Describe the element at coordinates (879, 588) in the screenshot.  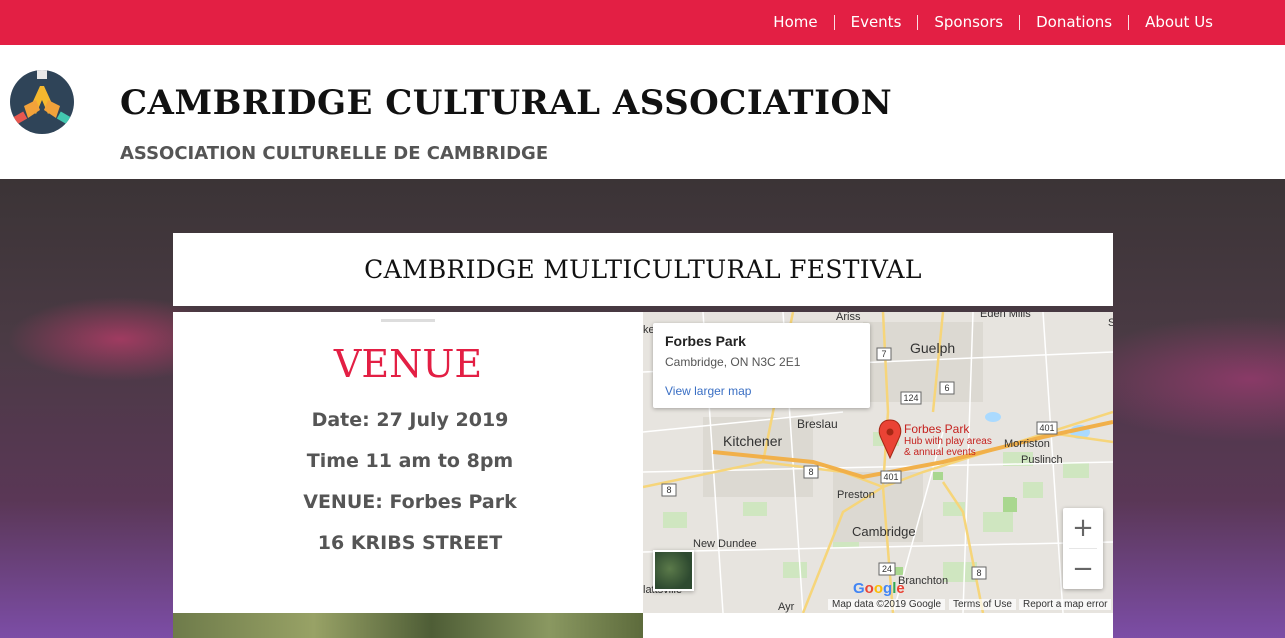
I see `google-logo: Google` at that location.